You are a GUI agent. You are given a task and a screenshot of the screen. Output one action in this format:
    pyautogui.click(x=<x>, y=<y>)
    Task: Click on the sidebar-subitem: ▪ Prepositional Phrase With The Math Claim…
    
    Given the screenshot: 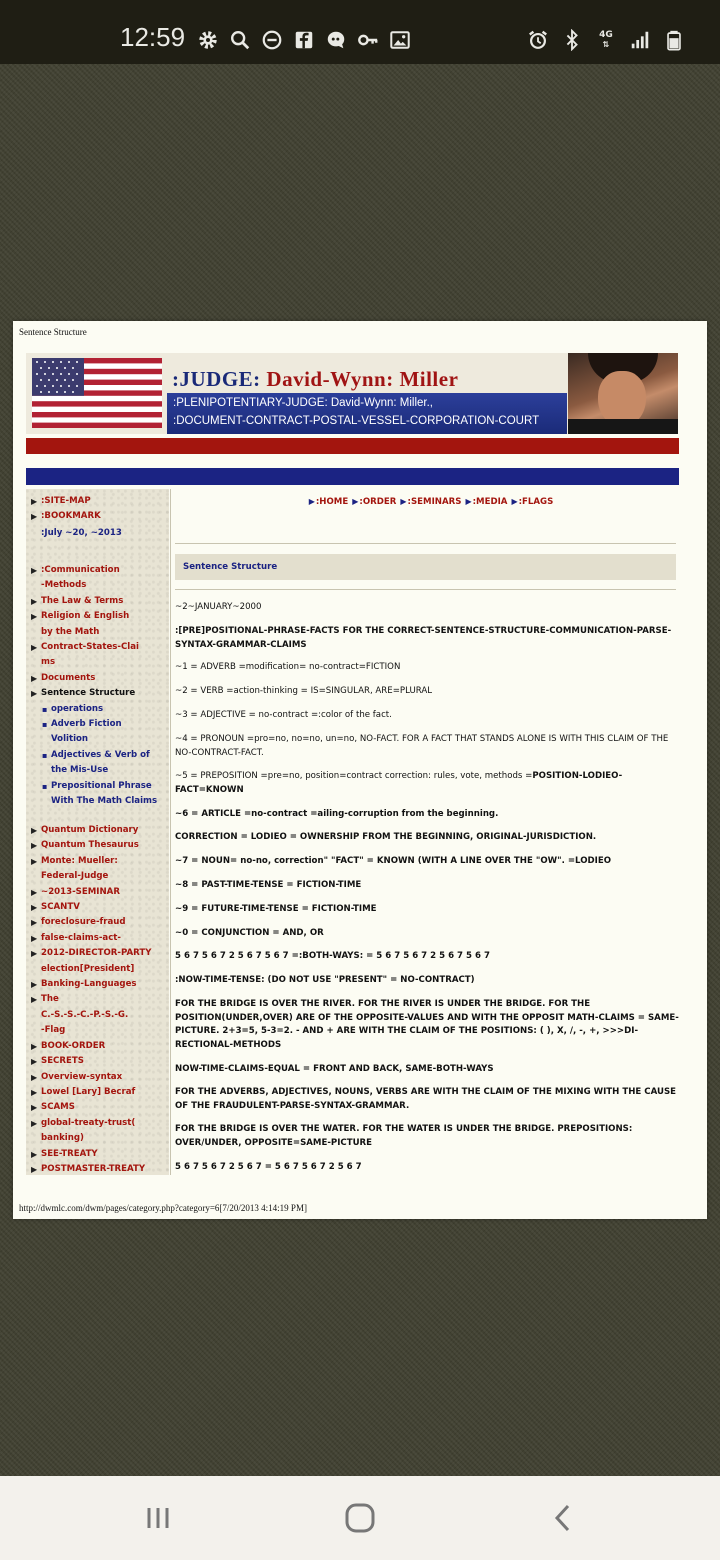 What is the action you would take?
    pyautogui.click(x=91, y=794)
    